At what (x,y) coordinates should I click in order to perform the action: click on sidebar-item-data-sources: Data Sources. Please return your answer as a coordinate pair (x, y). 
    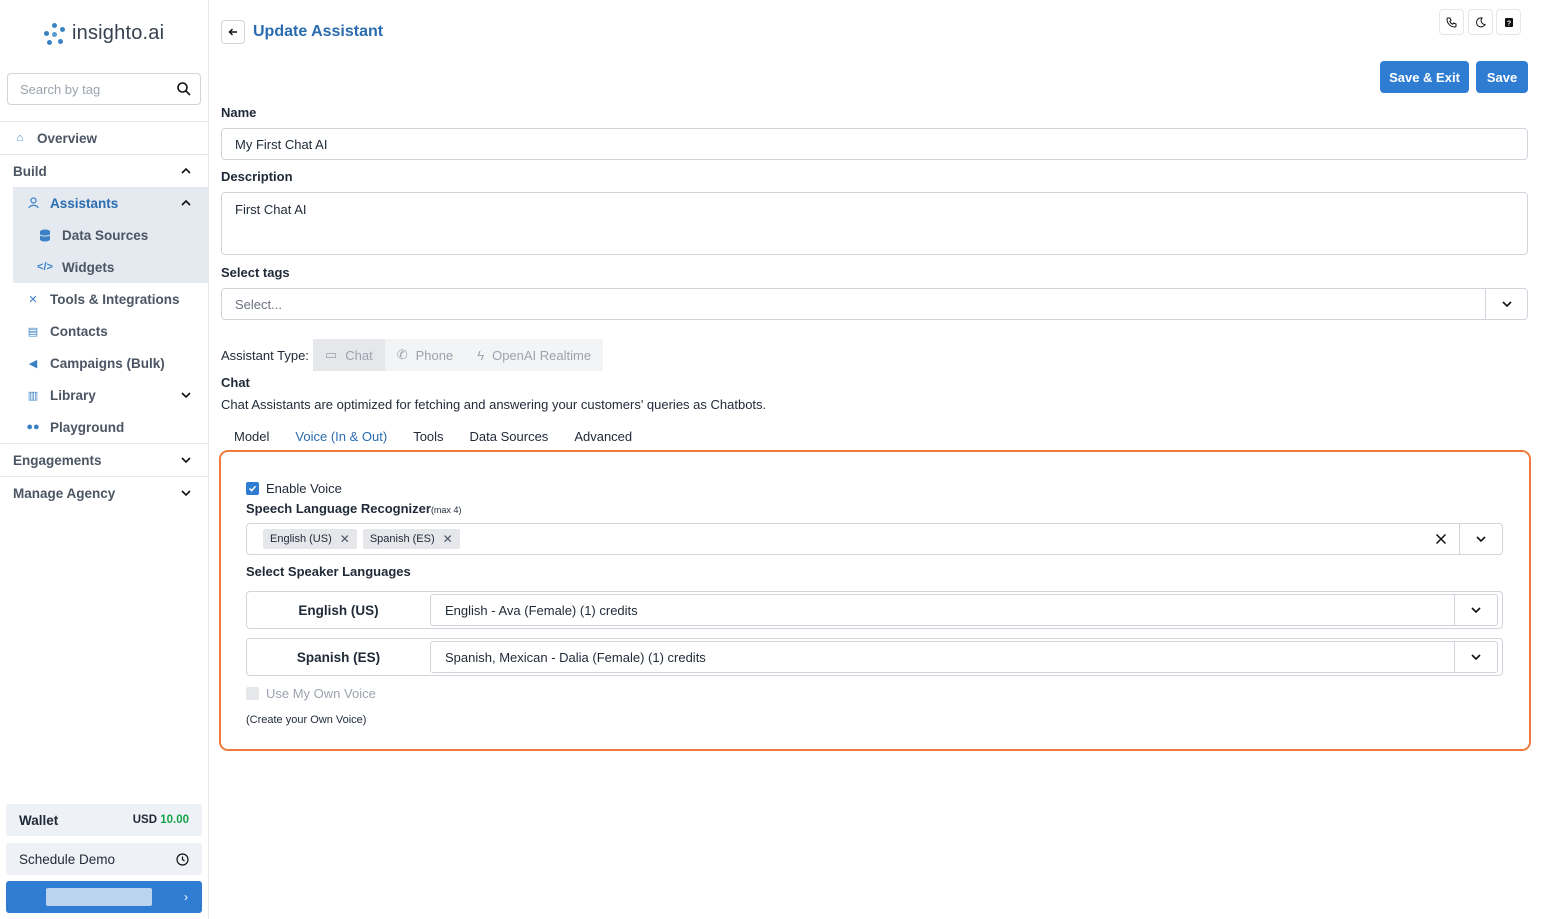
    Looking at the image, I should click on (110, 235).